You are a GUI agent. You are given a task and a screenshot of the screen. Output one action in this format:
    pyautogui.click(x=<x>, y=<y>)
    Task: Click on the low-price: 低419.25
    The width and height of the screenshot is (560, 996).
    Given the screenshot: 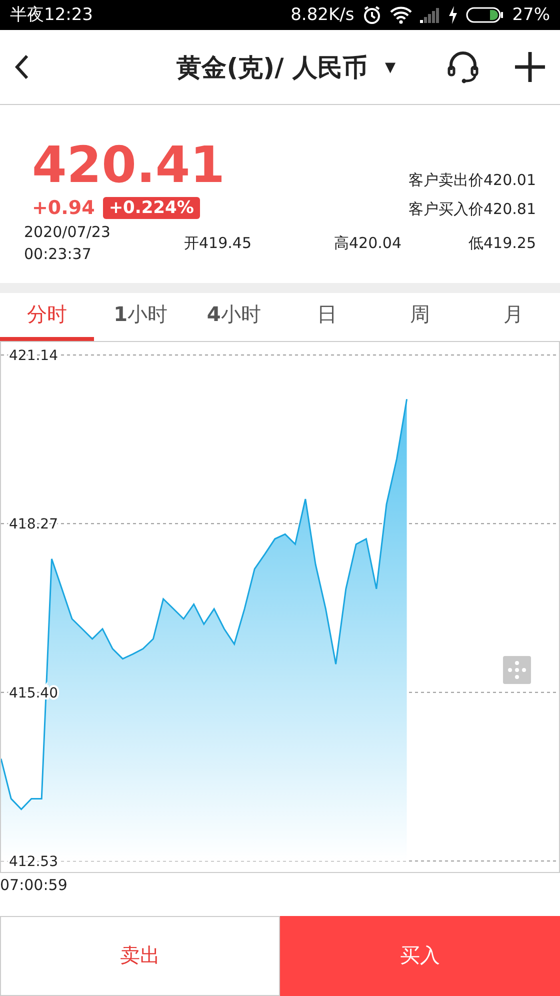 What is the action you would take?
    pyautogui.click(x=502, y=243)
    